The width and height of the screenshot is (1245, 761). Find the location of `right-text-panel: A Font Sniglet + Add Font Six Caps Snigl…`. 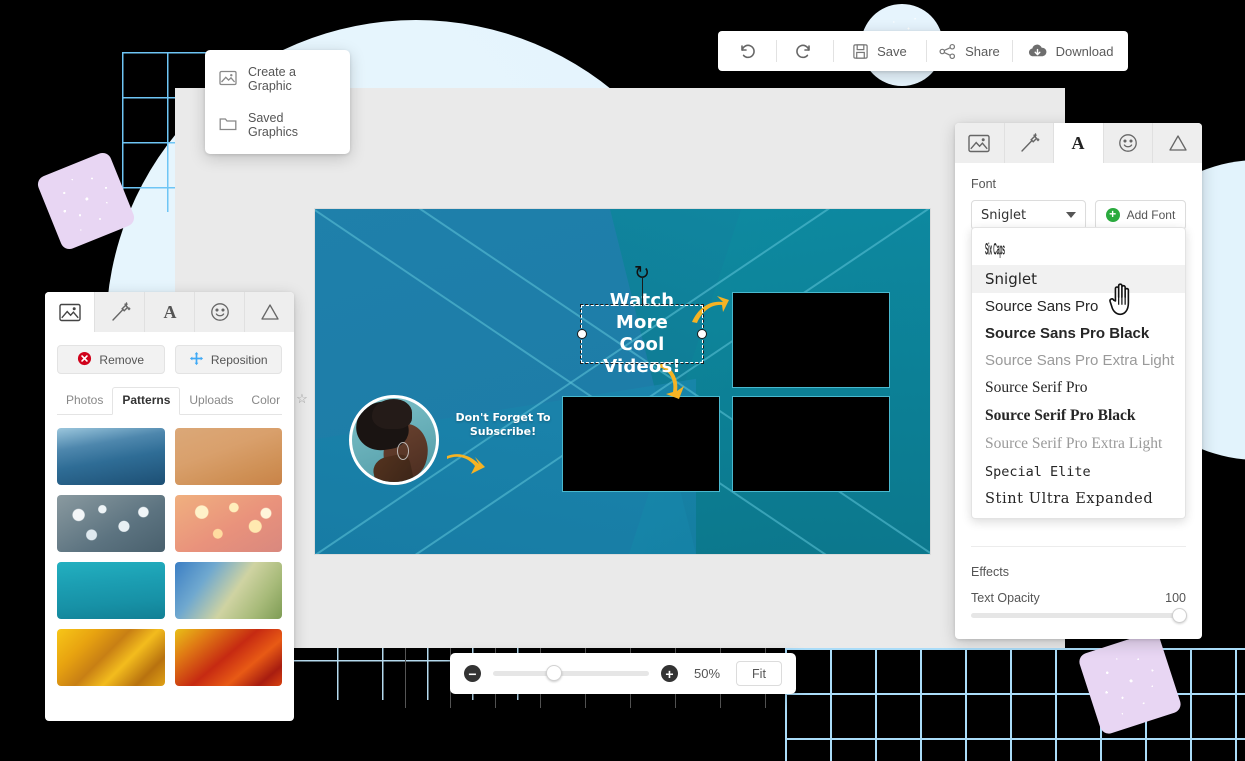

right-text-panel: A Font Sniglet + Add Font Six Caps Snigl… is located at coordinates (1078, 381).